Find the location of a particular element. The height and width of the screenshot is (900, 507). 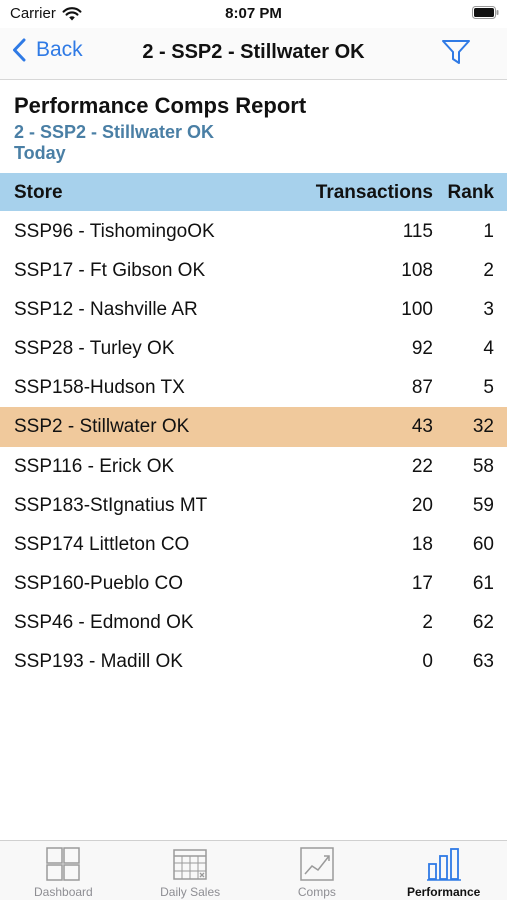

table-row: SSP193 - Madill OK 0 63 is located at coordinates (253, 661).